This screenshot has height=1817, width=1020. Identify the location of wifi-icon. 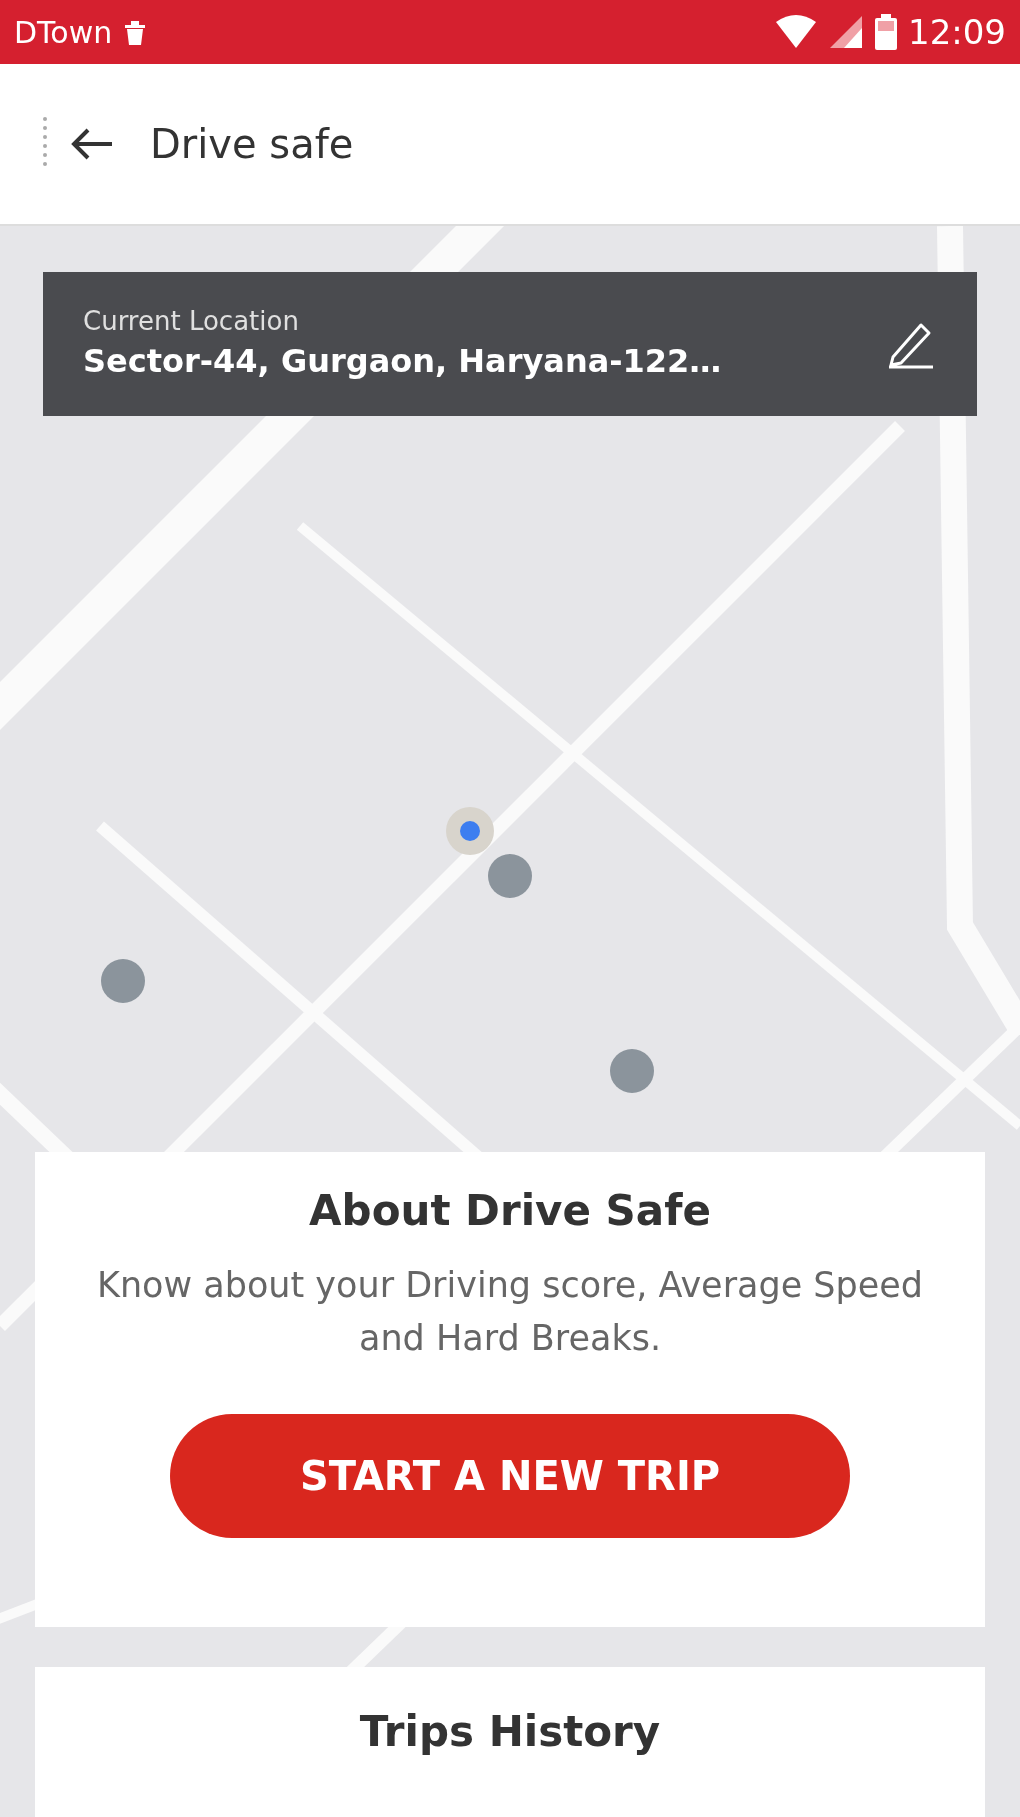
(796, 32).